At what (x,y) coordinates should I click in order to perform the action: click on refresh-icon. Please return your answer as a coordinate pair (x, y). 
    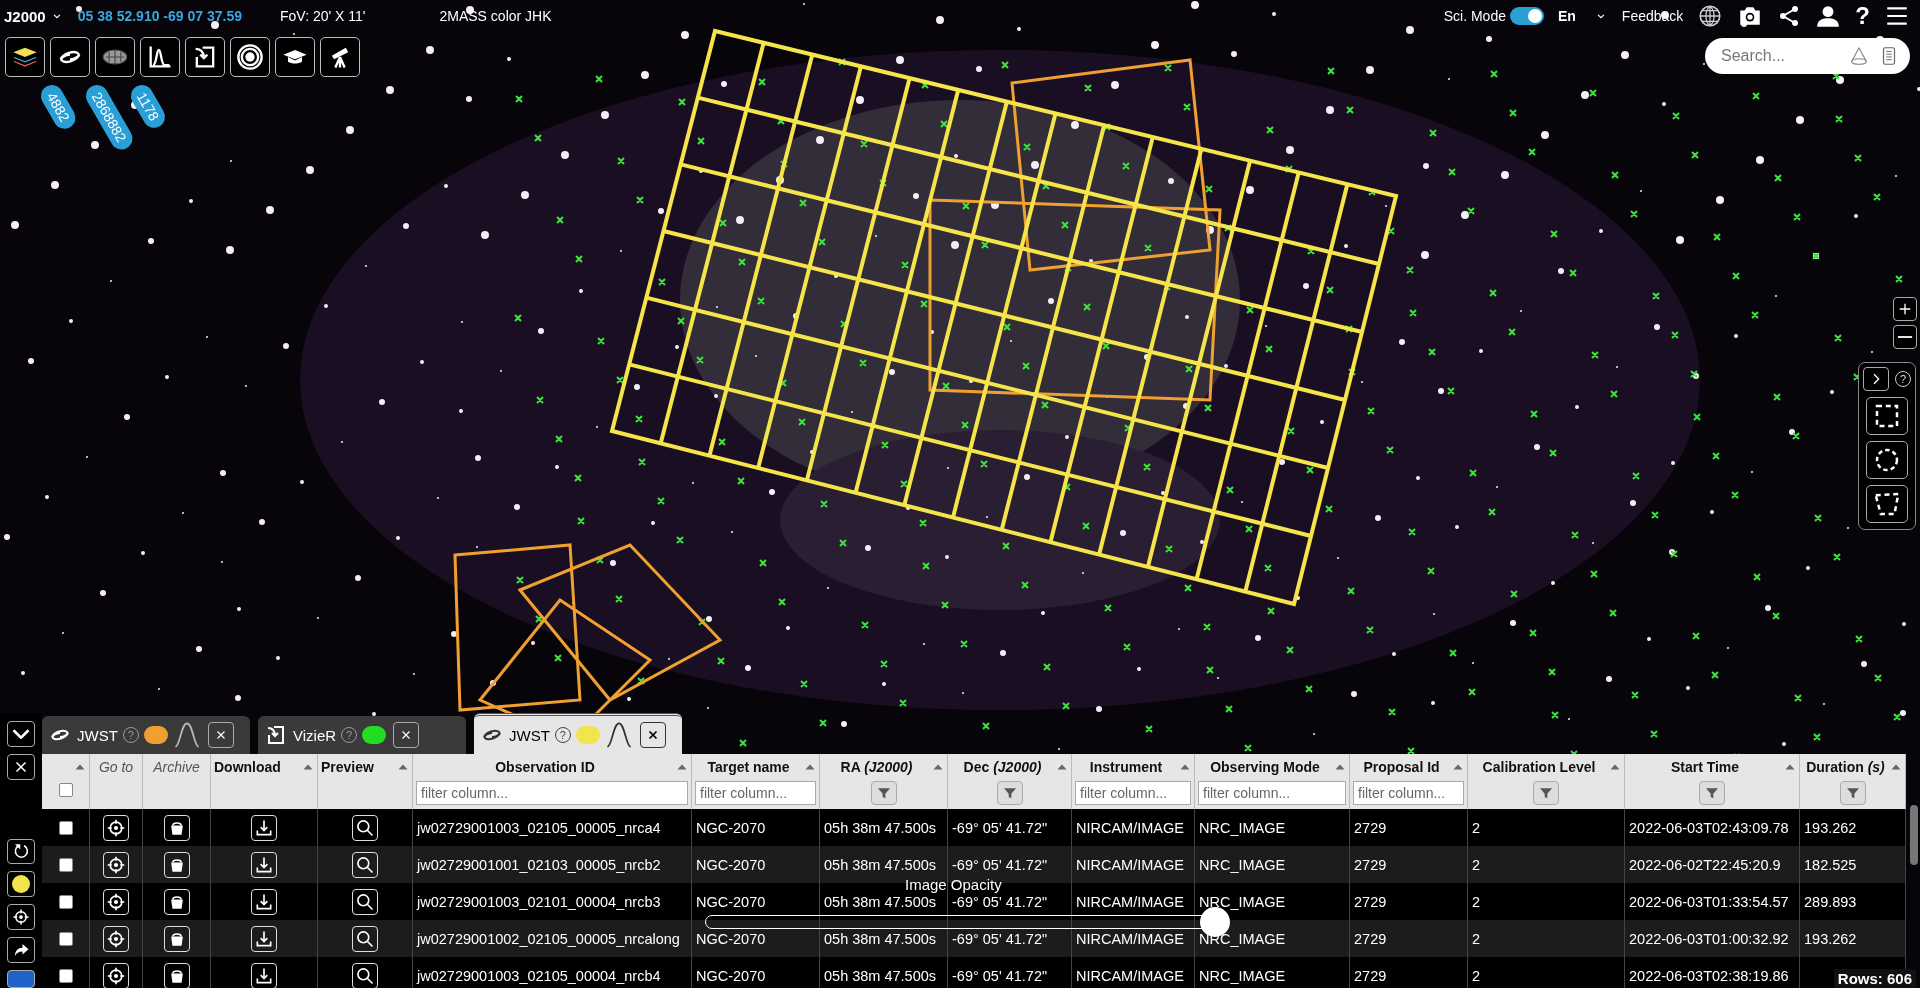
    Looking at the image, I should click on (21, 851).